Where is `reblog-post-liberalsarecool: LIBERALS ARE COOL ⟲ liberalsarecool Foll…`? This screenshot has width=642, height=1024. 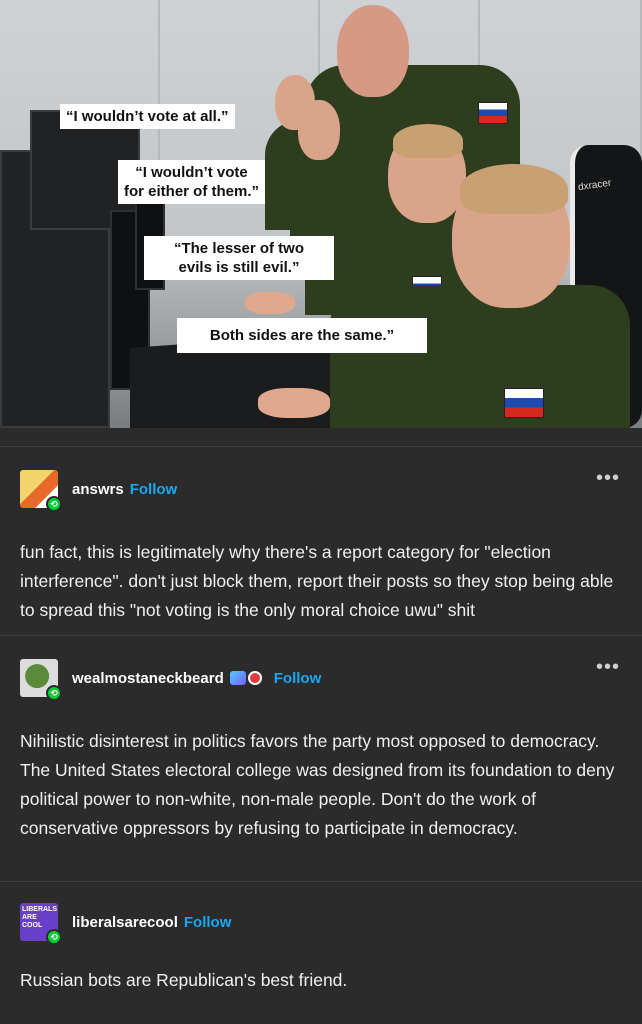 reblog-post-liberalsarecool: LIBERALS ARE COOL ⟲ liberalsarecool Foll… is located at coordinates (321, 952).